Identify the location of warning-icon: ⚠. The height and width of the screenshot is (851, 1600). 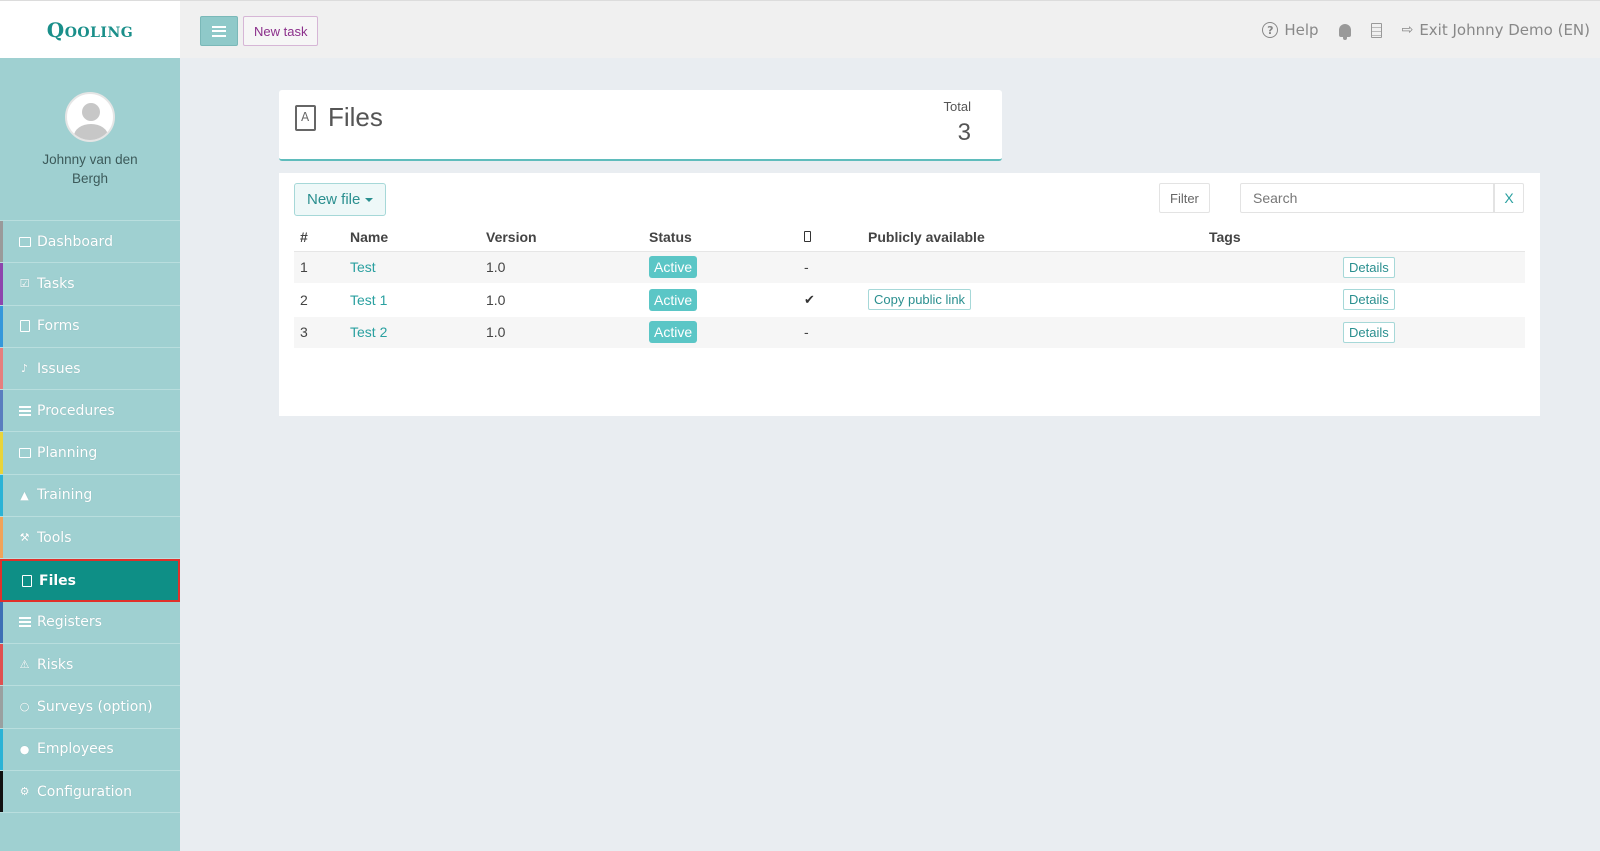
(24, 665).